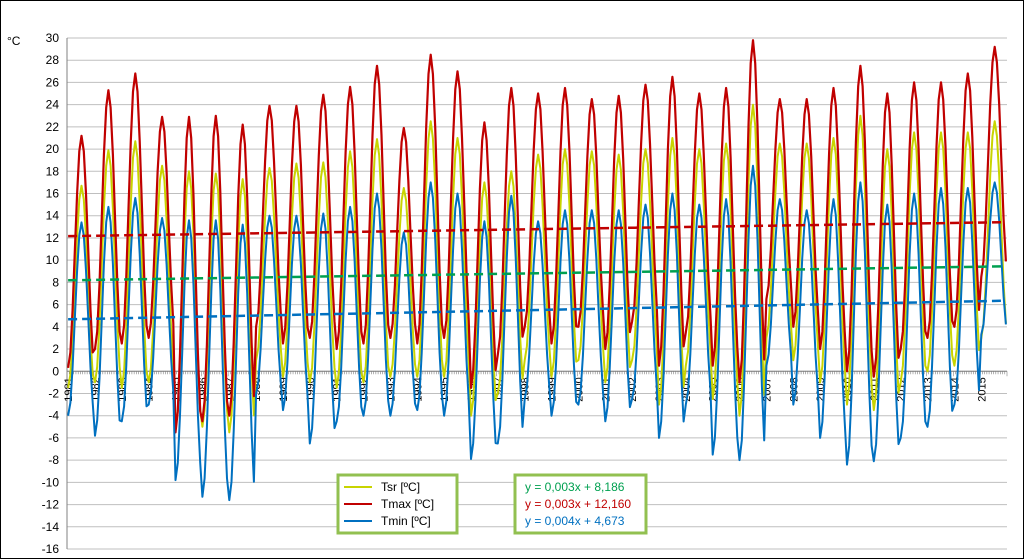 The image size is (1024, 559). I want to click on y-tick-label: -8, so click(53, 460).